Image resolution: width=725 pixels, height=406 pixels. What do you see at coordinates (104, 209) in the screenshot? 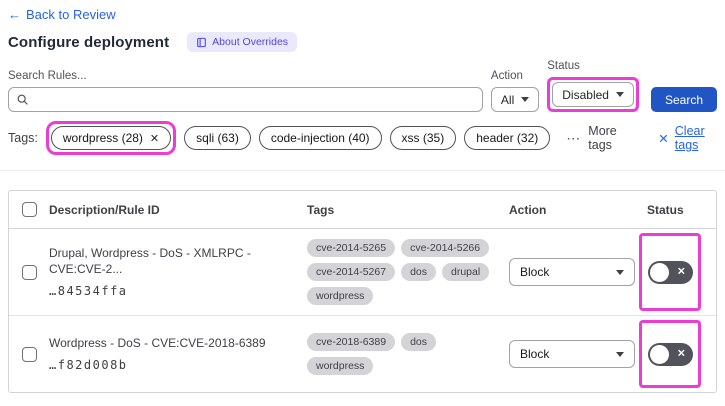
I see `column-header-description: Description/Rule ID` at bounding box center [104, 209].